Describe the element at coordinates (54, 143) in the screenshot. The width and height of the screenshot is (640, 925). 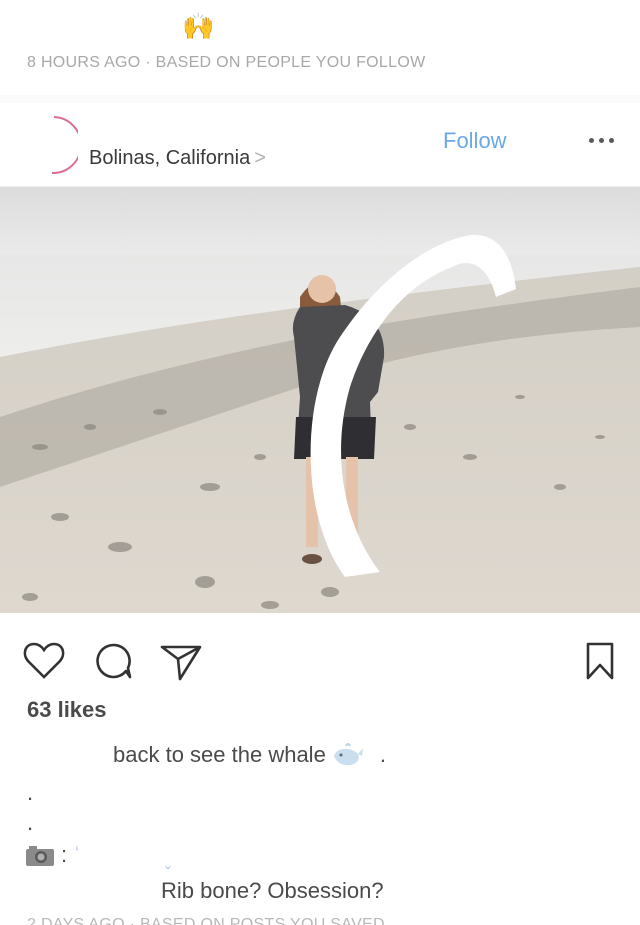
I see `avatar` at that location.